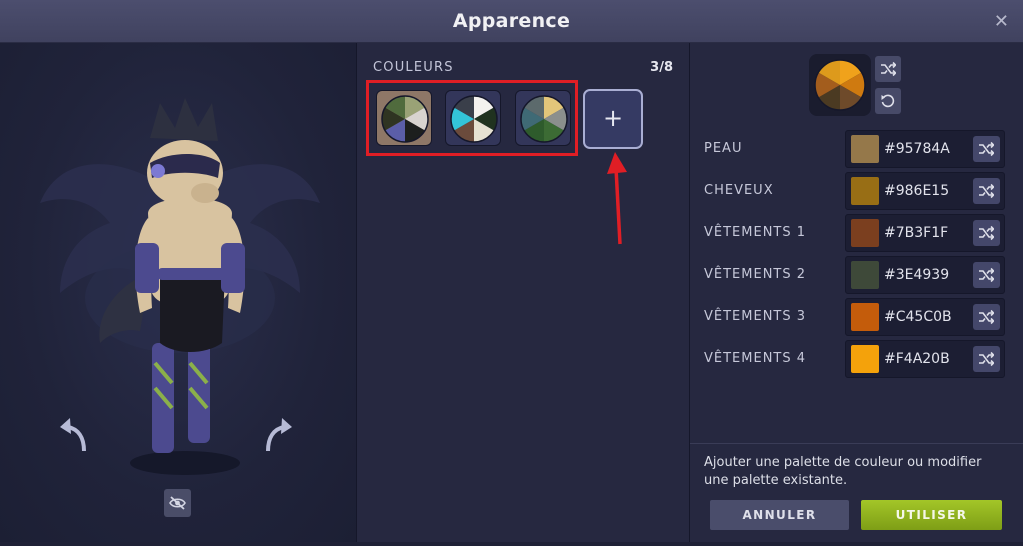 Image resolution: width=1023 pixels, height=546 pixels. What do you see at coordinates (856, 443) in the screenshot?
I see `divider` at bounding box center [856, 443].